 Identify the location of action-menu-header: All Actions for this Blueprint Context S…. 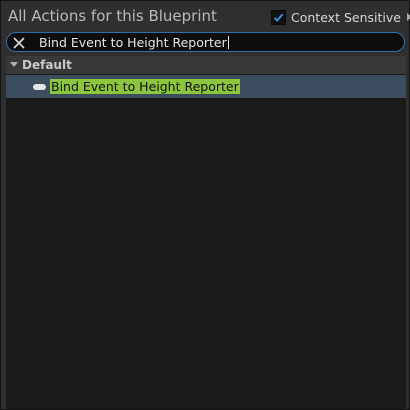
(205, 16).